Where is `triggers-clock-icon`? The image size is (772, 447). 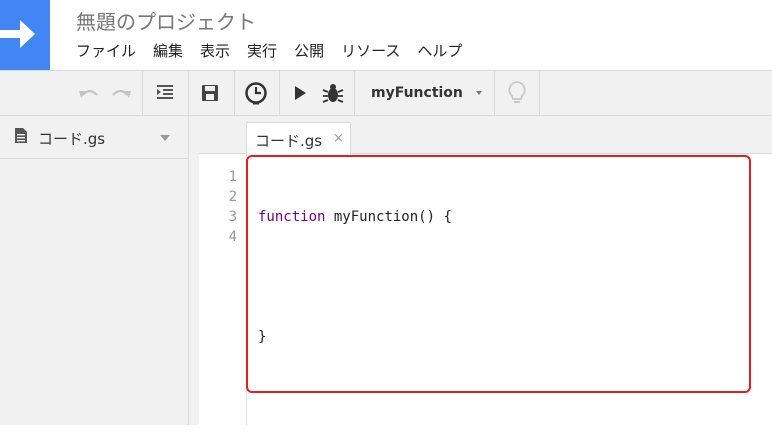
triggers-clock-icon is located at coordinates (256, 93).